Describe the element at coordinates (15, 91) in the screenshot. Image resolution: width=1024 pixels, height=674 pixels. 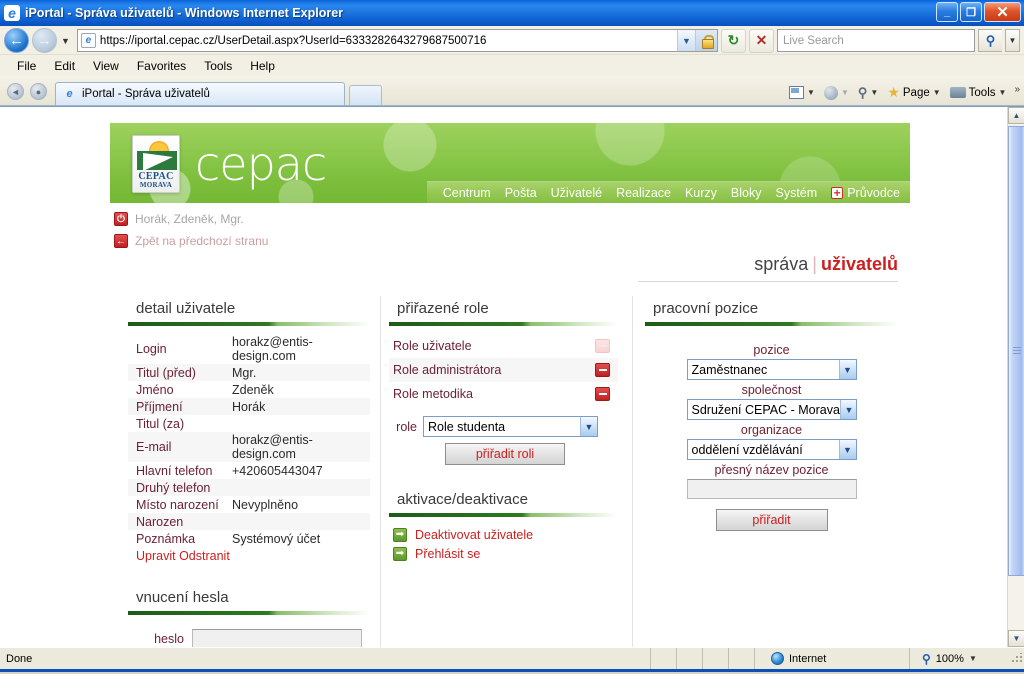
I see `quick-tabs-icon: ◄` at that location.